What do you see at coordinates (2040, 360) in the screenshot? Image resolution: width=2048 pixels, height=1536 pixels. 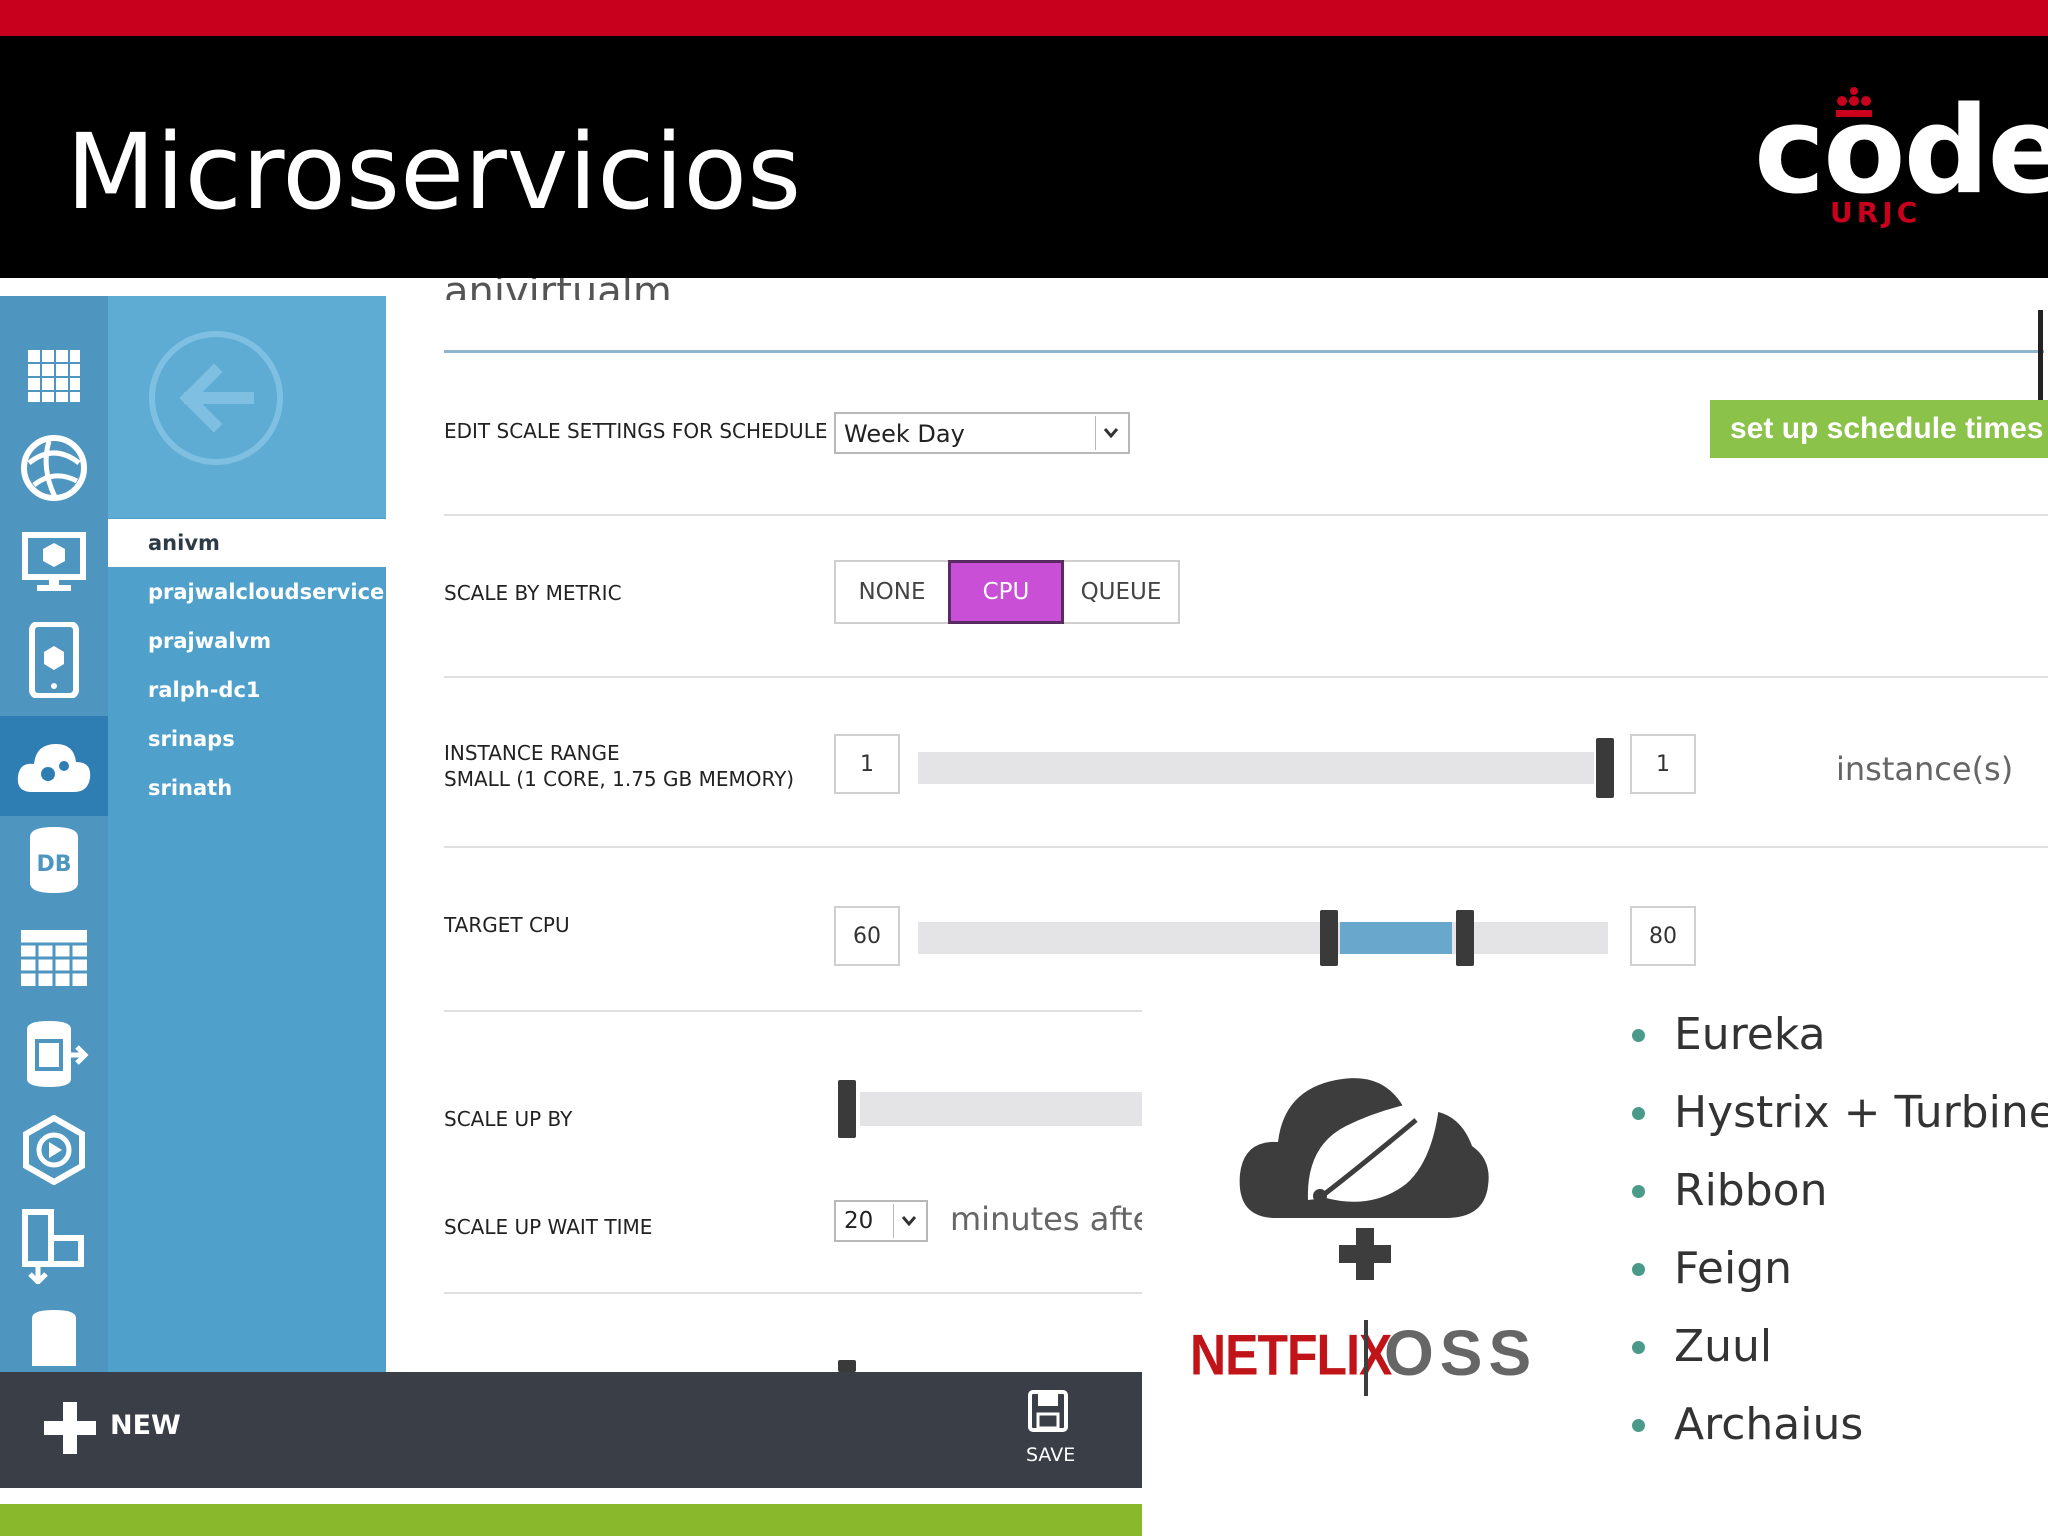 I see `scrollbar` at bounding box center [2040, 360].